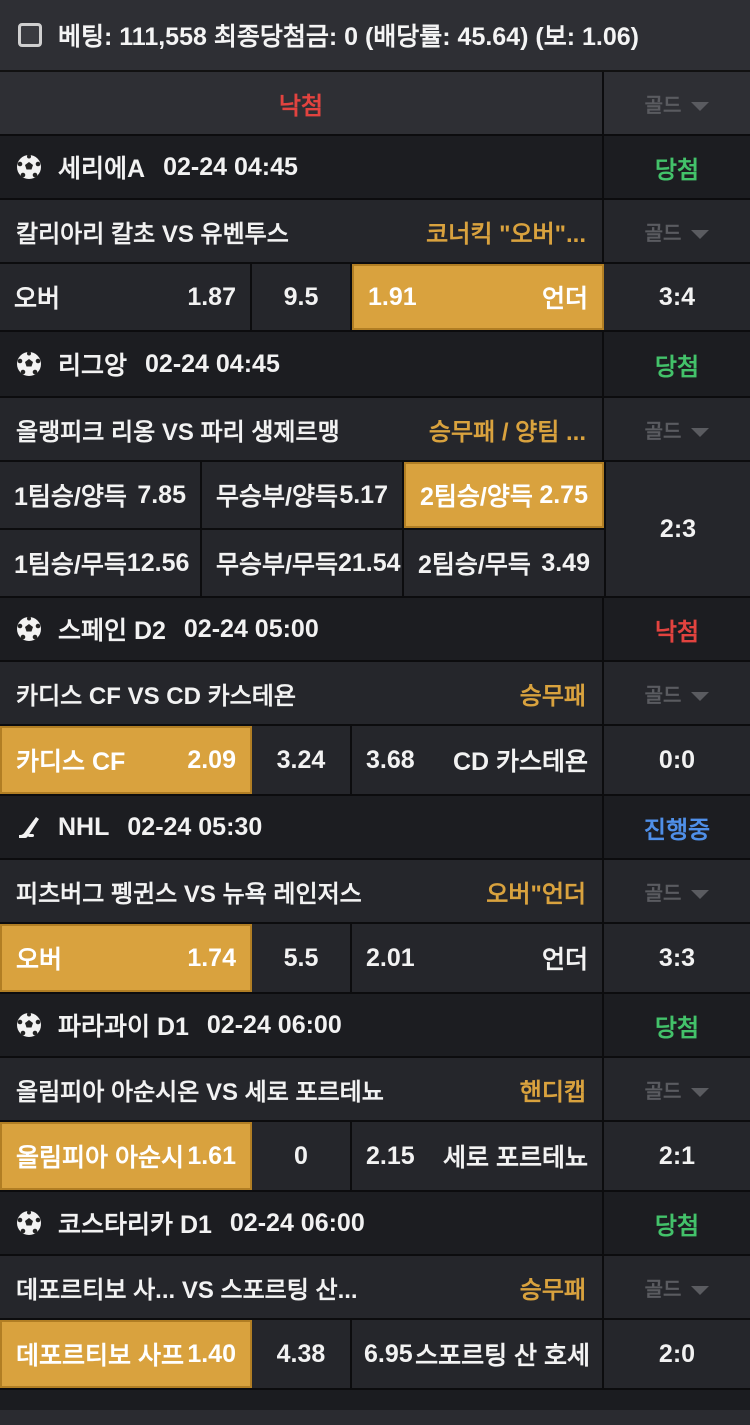 Image resolution: width=750 pixels, height=1425 pixels. I want to click on odd-right-label: 세로 포르테뇨, so click(515, 1158).